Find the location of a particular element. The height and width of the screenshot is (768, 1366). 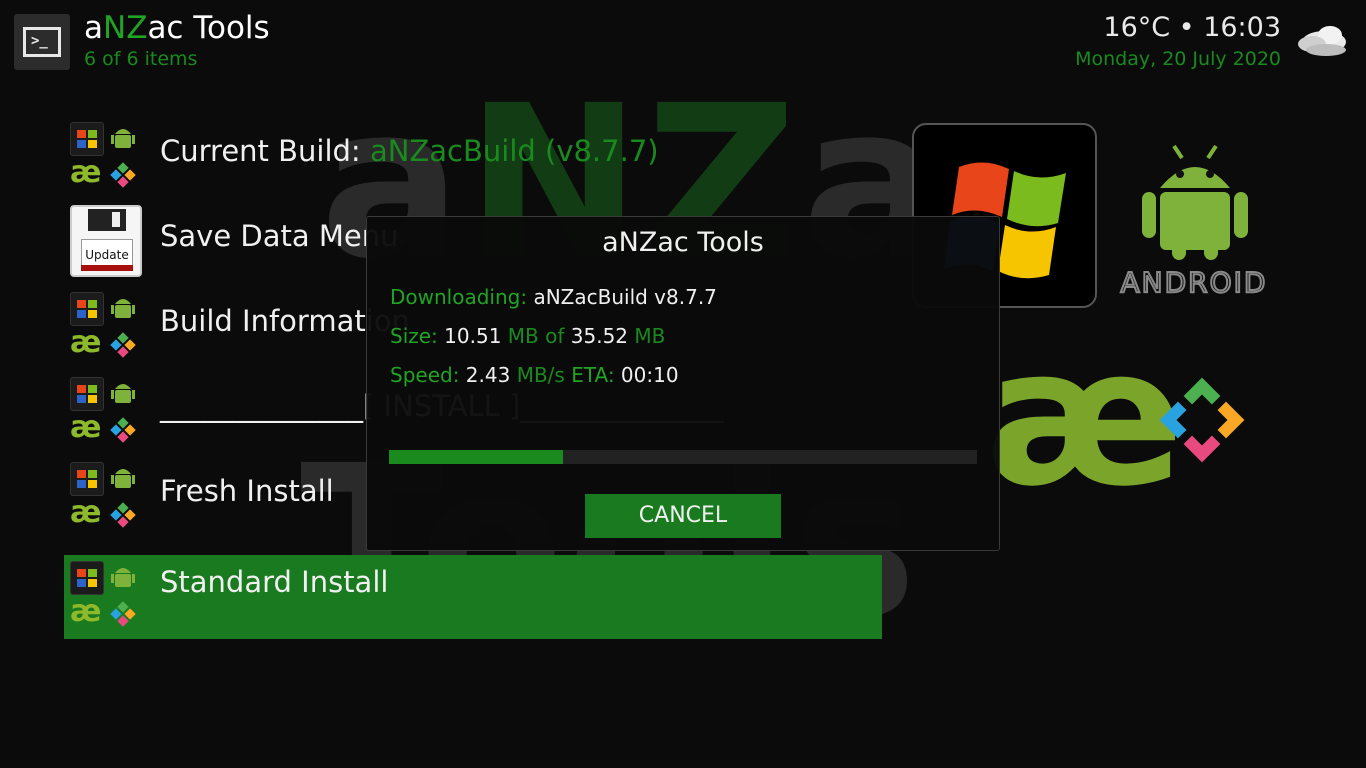

cloud-icon is located at coordinates (1322, 41).